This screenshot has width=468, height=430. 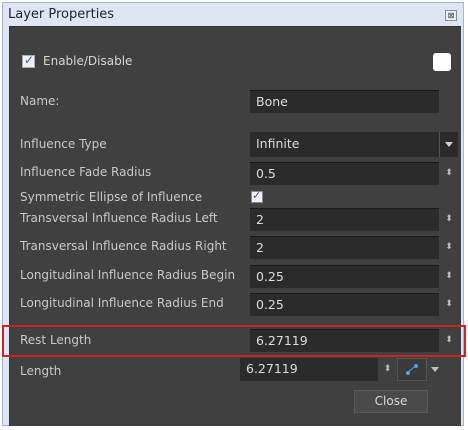 I want to click on name-field: Bone, so click(x=344, y=101).